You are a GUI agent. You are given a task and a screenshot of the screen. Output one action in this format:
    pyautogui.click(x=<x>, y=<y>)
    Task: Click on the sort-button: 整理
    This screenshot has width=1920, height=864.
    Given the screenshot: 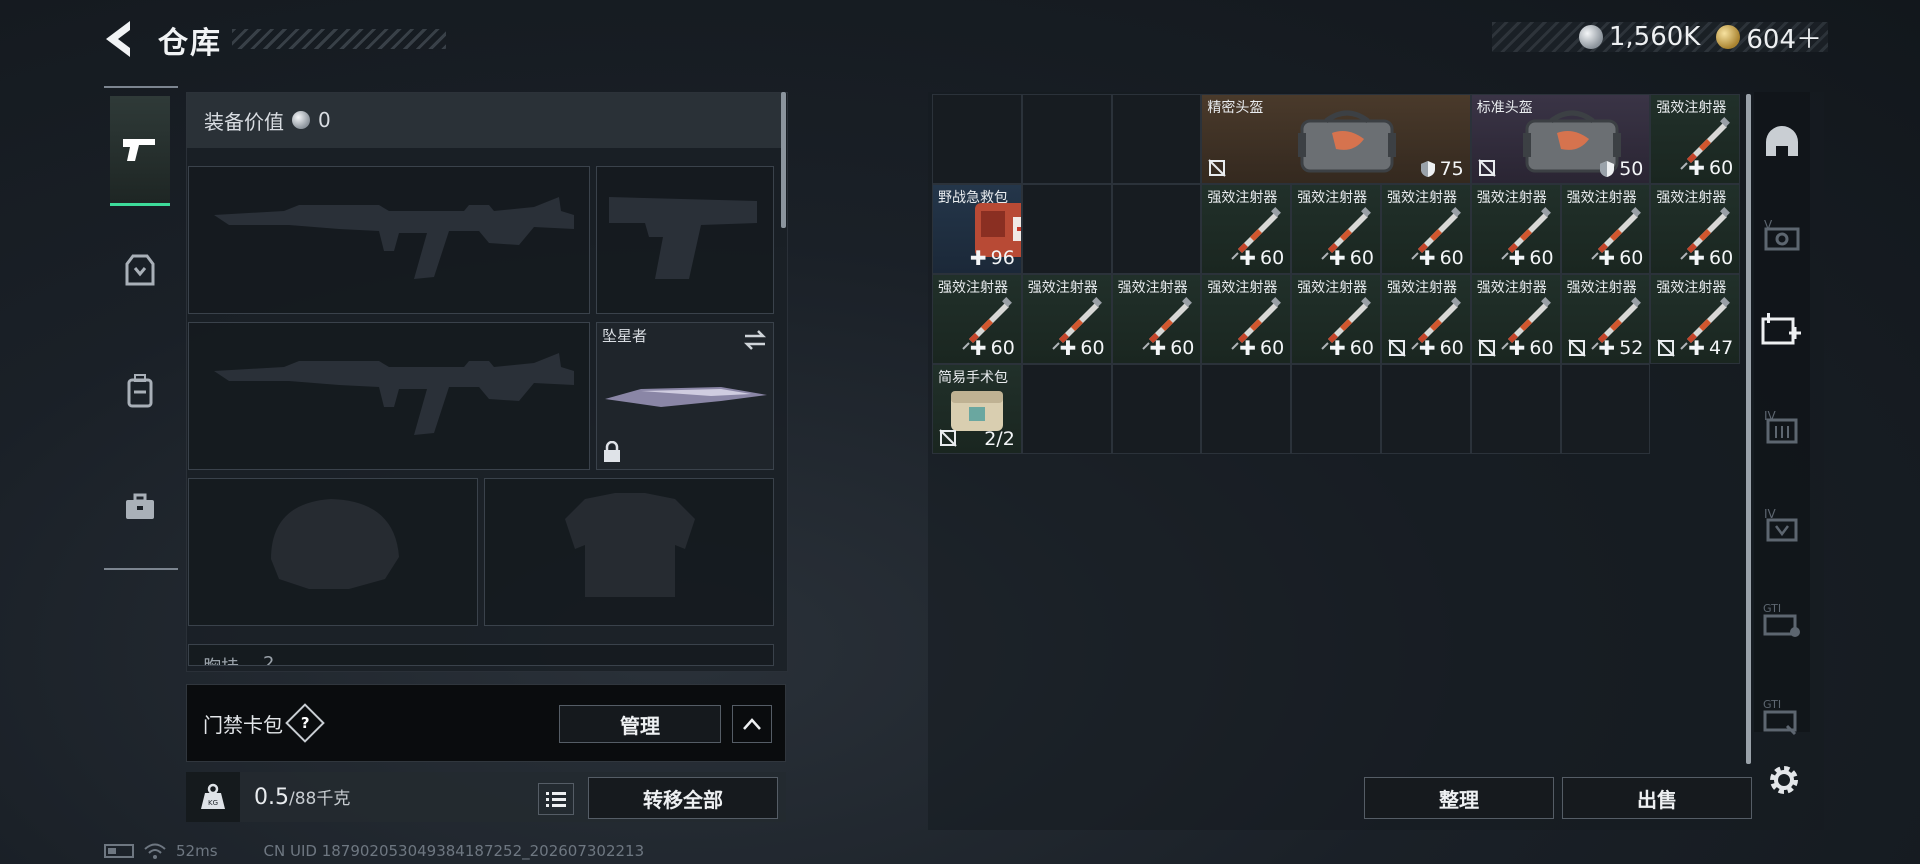 What is the action you would take?
    pyautogui.click(x=1459, y=798)
    